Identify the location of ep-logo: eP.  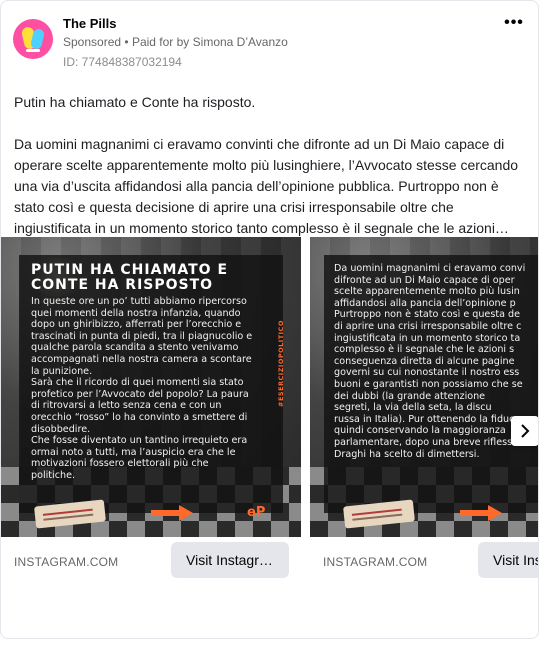
(256, 512).